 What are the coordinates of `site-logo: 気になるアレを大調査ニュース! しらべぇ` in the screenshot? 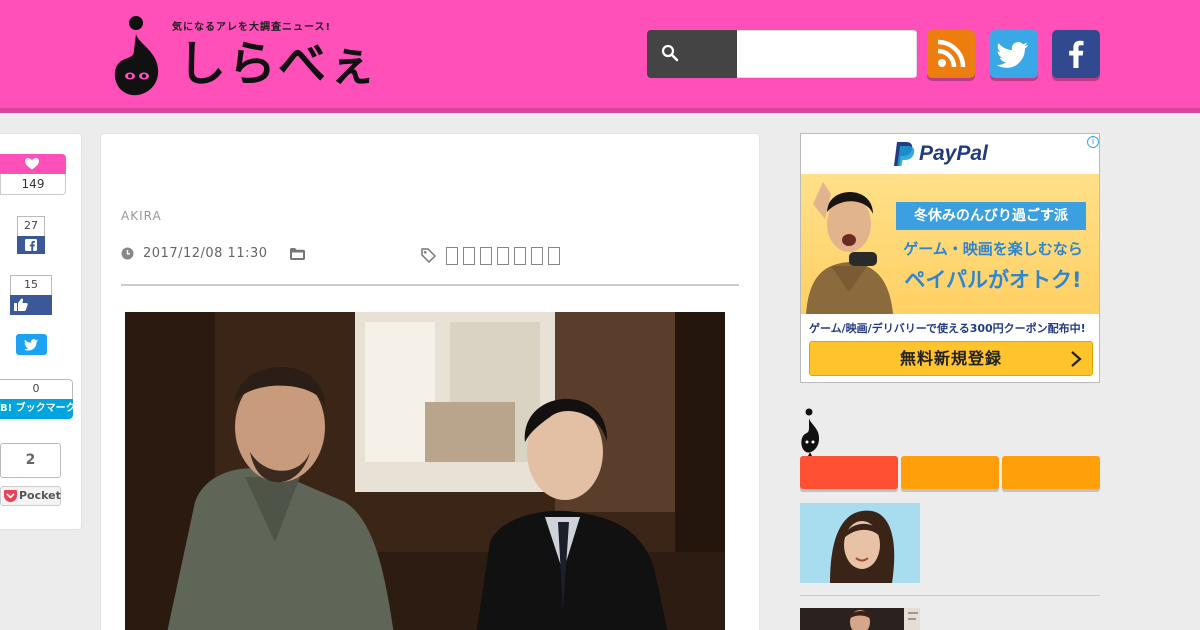 It's located at (253, 56).